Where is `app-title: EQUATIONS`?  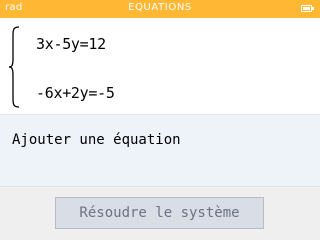 app-title: EQUATIONS is located at coordinates (160, 7).